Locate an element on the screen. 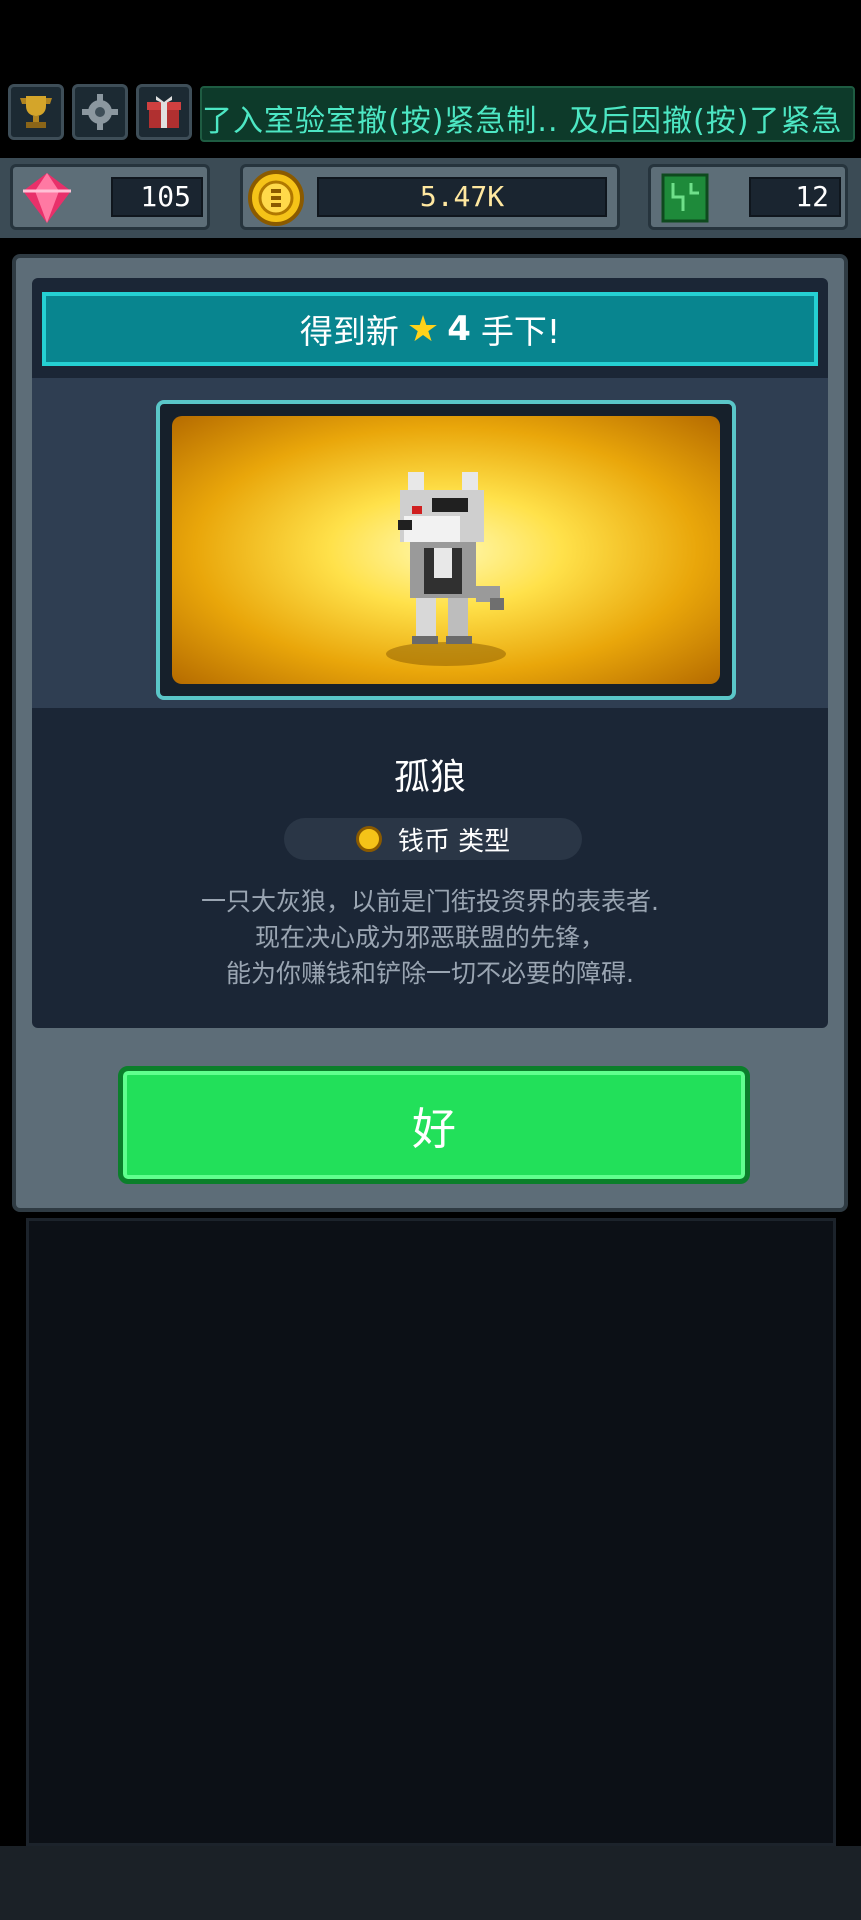  ticker-text: 了入室验室撤(按)紧急制.. 及后因撤(按)了紧急 is located at coordinates (522, 121).